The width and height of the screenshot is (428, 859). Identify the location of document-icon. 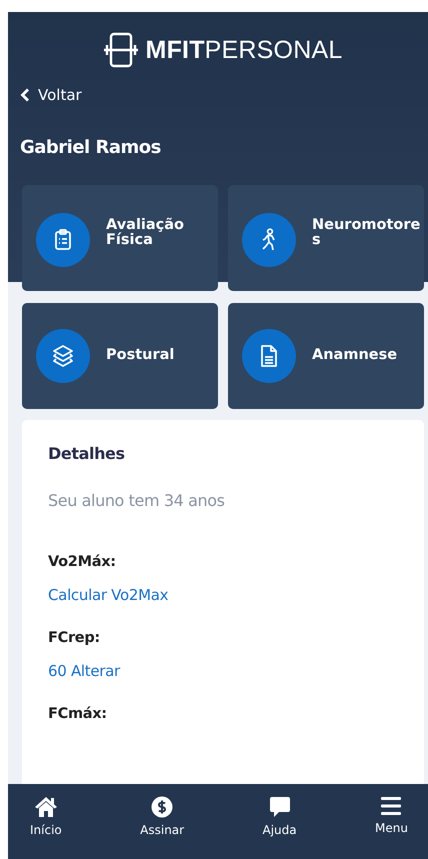
(269, 356).